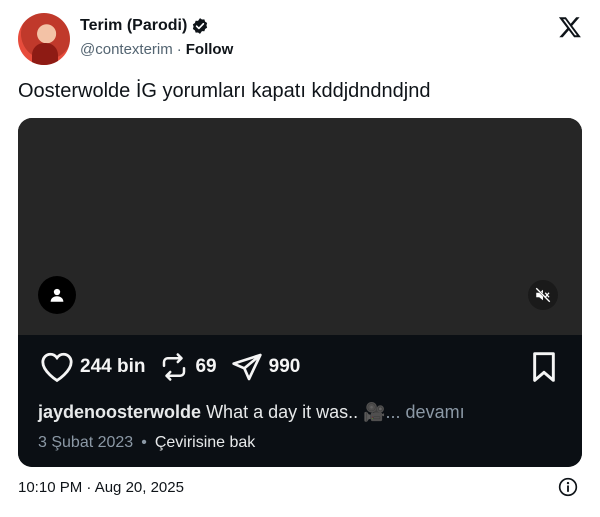 Image resolution: width=600 pixels, height=517 pixels. What do you see at coordinates (57, 367) in the screenshot?
I see `heart-icon` at bounding box center [57, 367].